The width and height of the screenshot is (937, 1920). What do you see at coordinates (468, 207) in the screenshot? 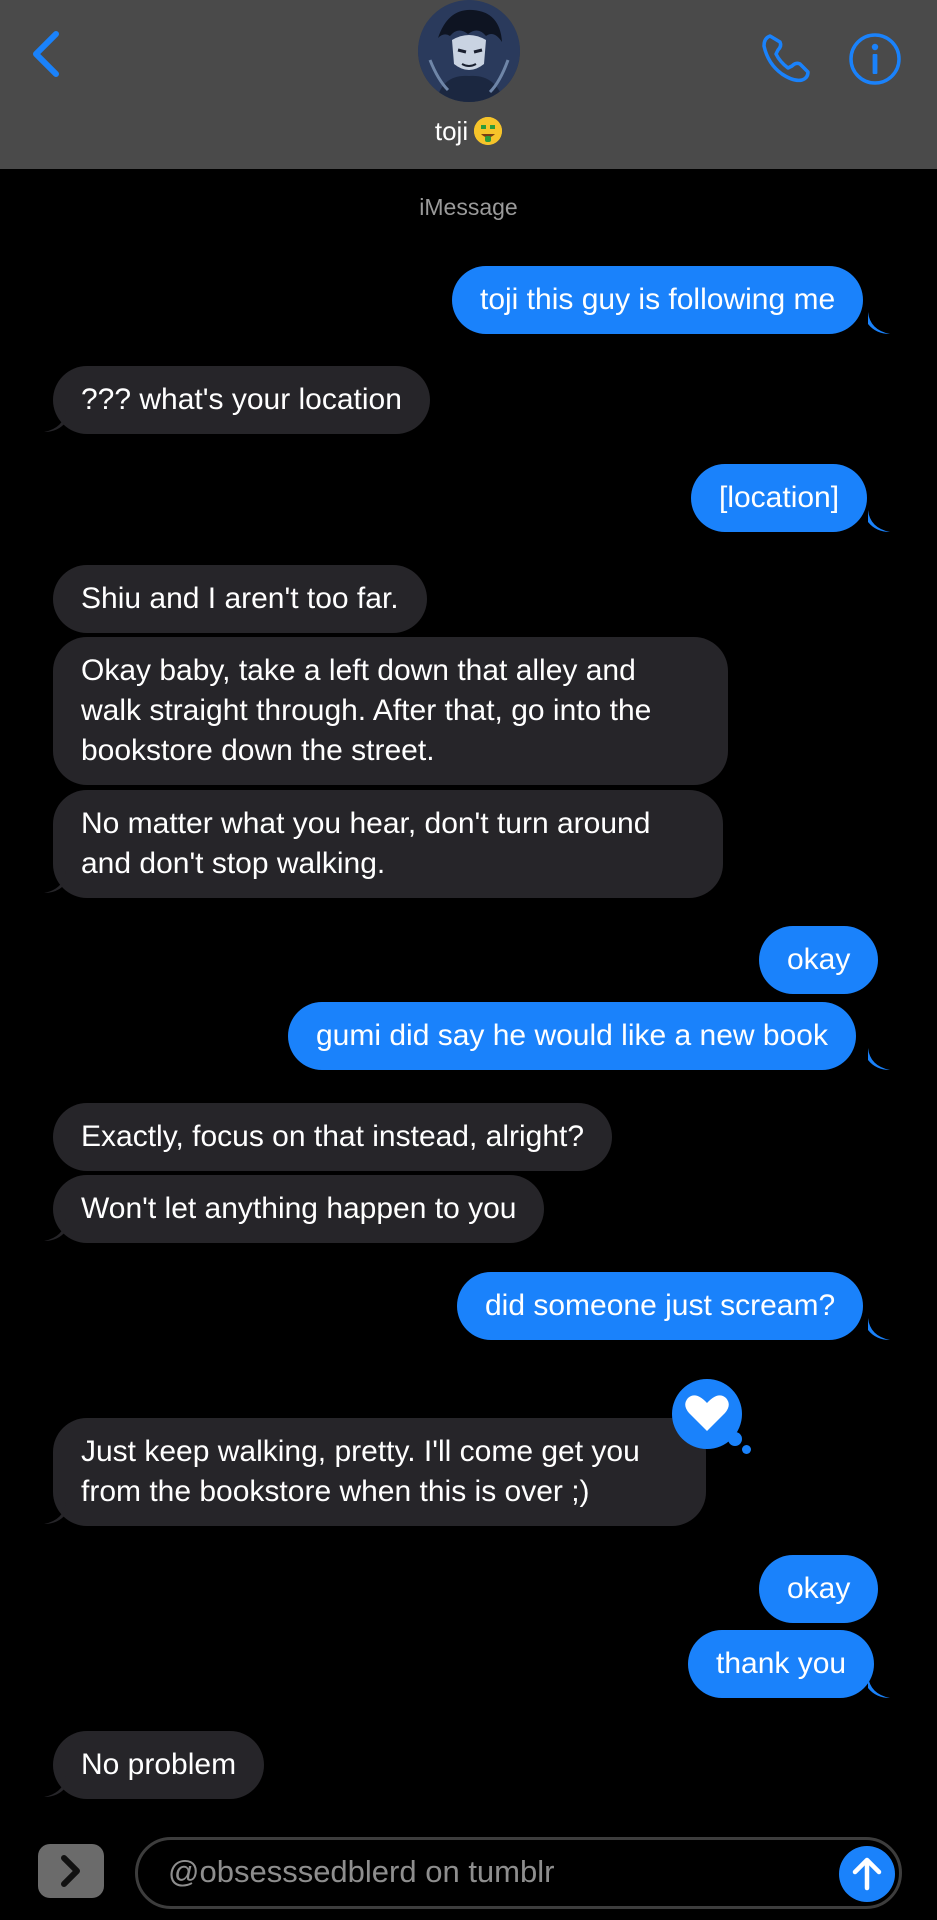
I see `service-label: iMessage` at bounding box center [468, 207].